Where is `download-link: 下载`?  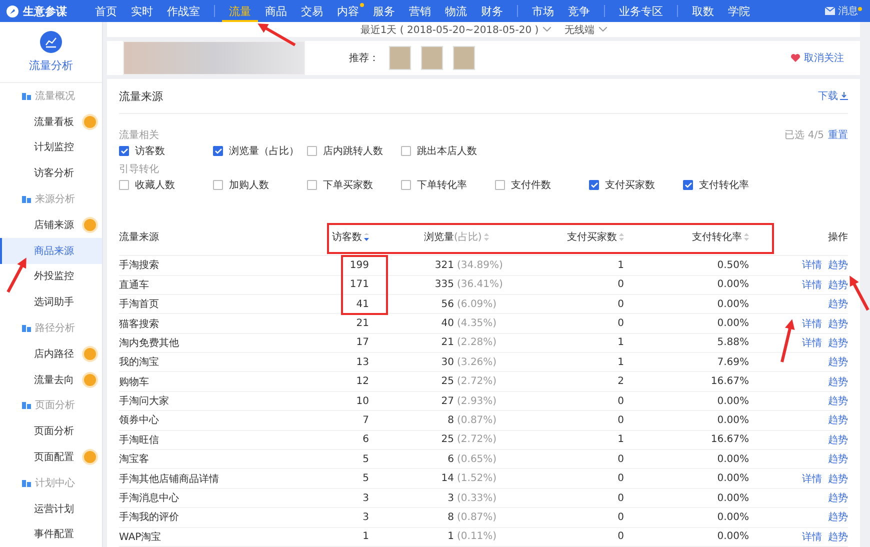
download-link: 下载 is located at coordinates (833, 96).